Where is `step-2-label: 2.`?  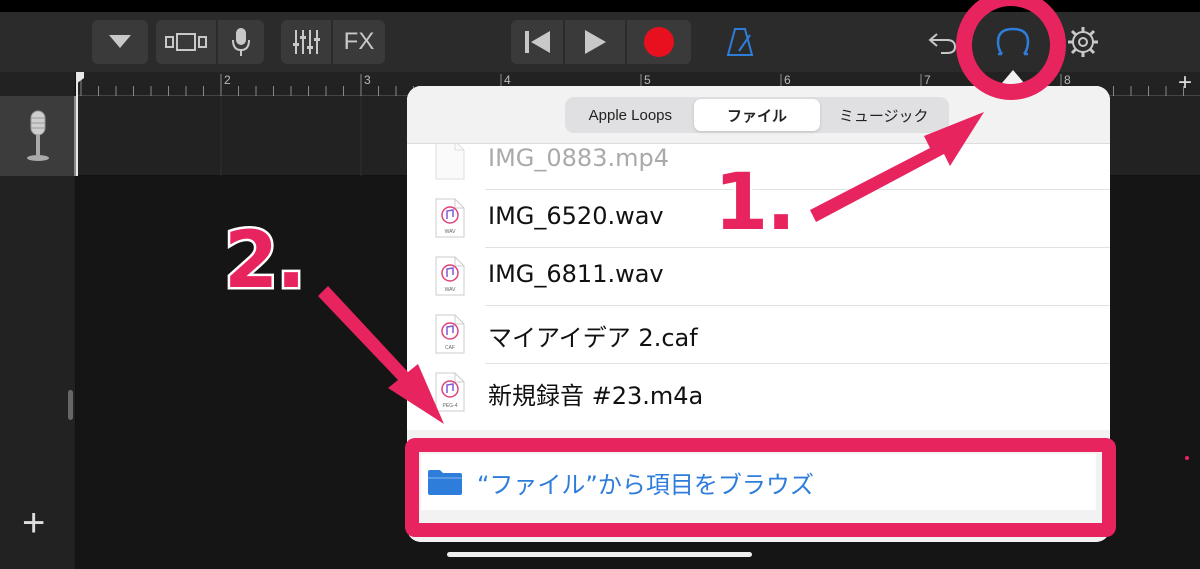 step-2-label: 2. is located at coordinates (265, 261).